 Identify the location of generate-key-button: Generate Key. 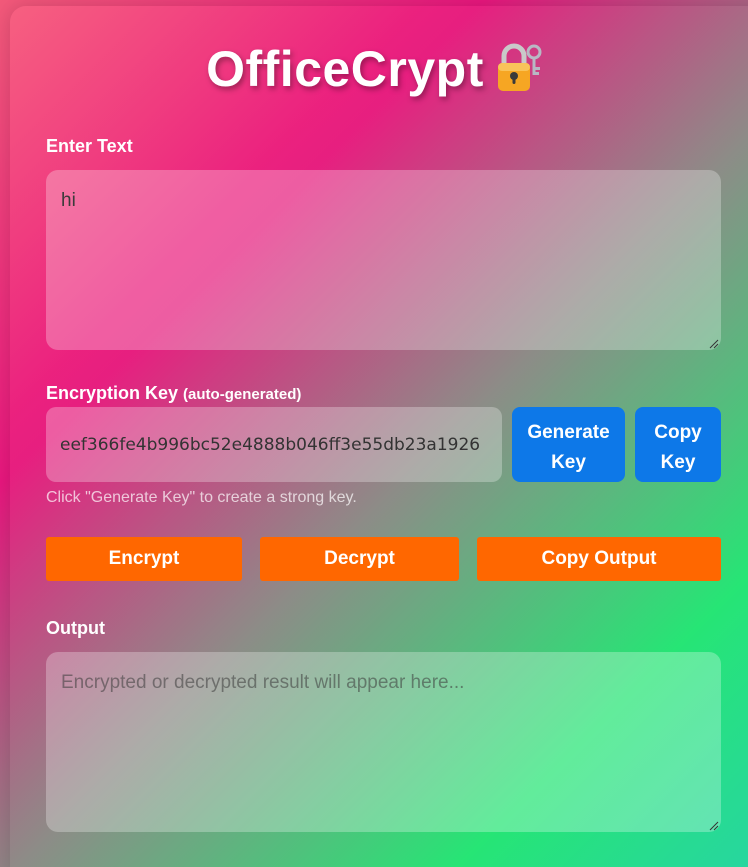
(568, 444).